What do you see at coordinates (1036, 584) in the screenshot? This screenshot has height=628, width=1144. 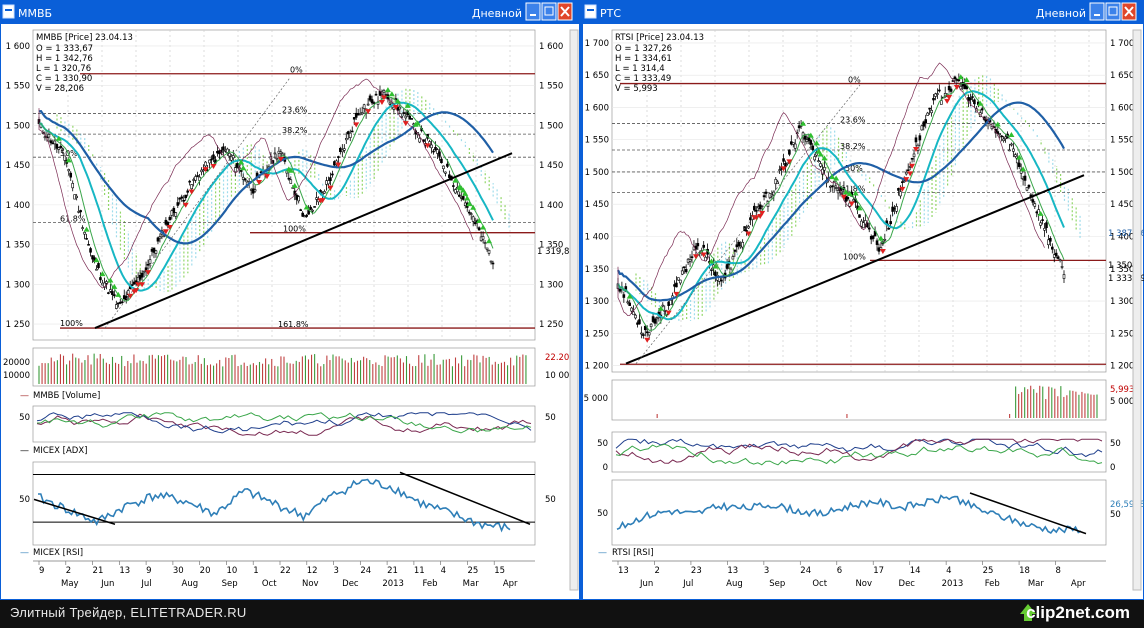 I see `right-x-month-label: Mar` at bounding box center [1036, 584].